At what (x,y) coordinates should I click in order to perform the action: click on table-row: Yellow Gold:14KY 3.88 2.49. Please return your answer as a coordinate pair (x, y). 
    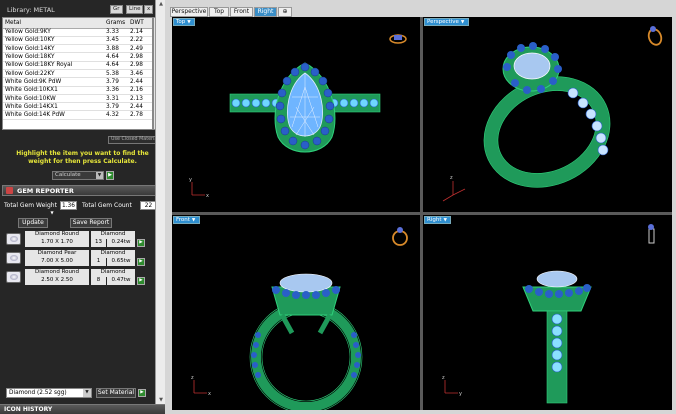
    Looking at the image, I should click on (77, 49).